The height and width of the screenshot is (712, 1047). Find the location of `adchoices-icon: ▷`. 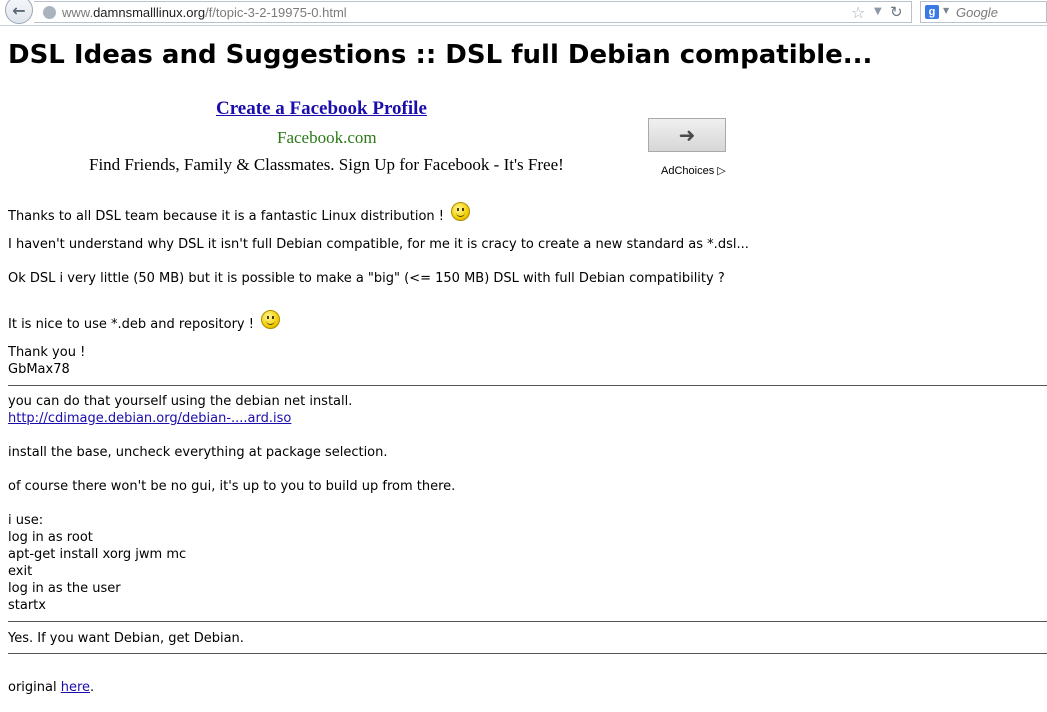

adchoices-icon: ▷ is located at coordinates (721, 171).